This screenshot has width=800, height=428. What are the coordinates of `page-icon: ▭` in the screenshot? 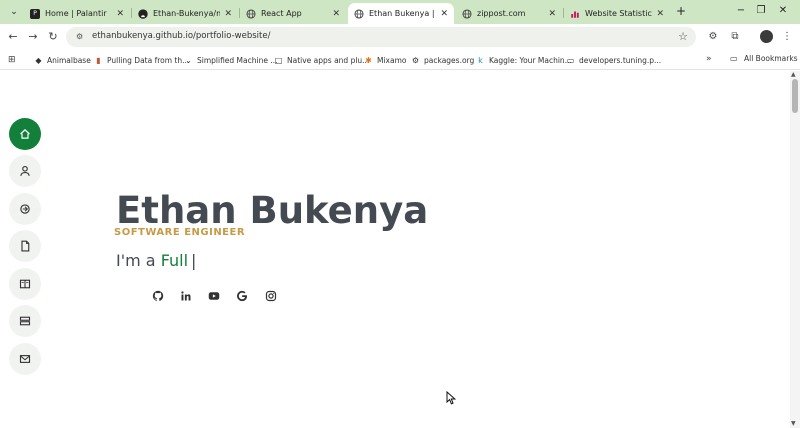 It's located at (570, 60).